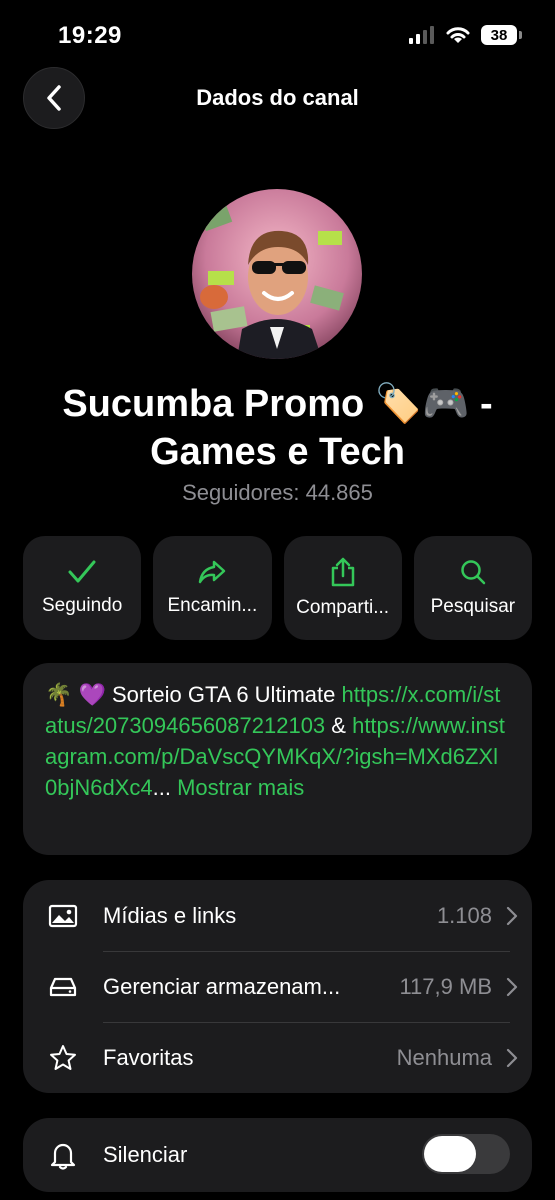  What do you see at coordinates (82, 588) in the screenshot?
I see `following-button: Seguindo` at bounding box center [82, 588].